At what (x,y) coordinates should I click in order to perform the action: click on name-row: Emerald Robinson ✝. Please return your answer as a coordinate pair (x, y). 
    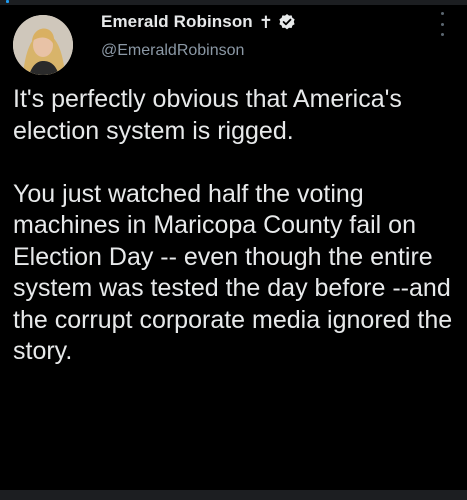
    Looking at the image, I should click on (198, 22).